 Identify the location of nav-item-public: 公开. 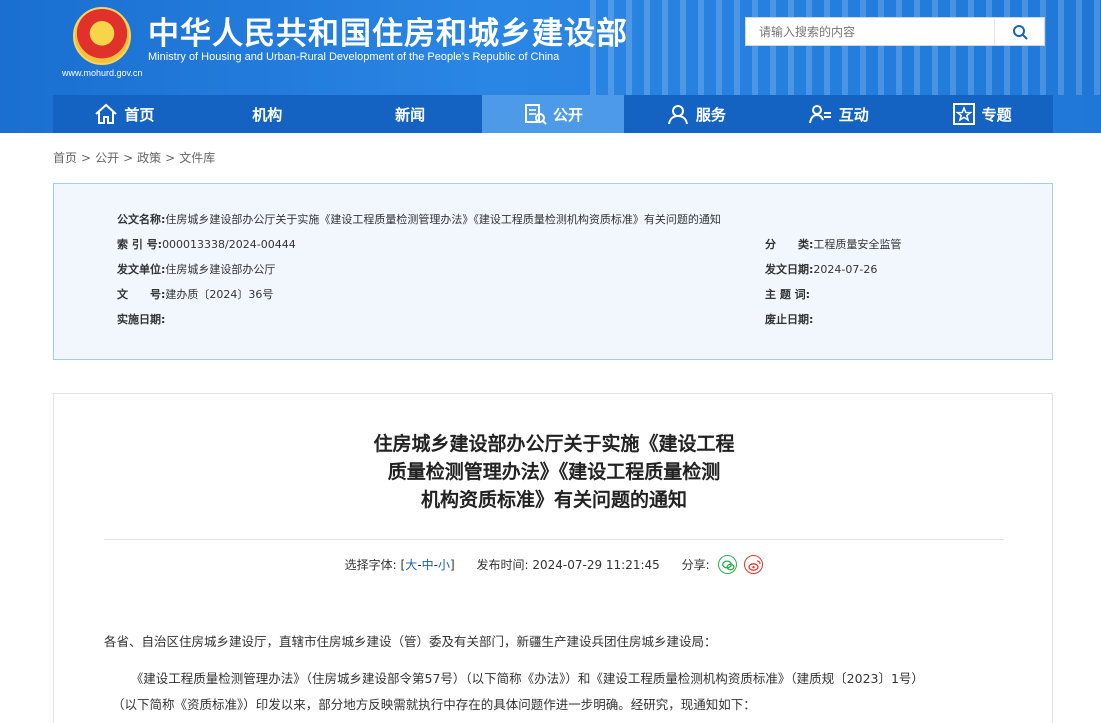
(553, 114).